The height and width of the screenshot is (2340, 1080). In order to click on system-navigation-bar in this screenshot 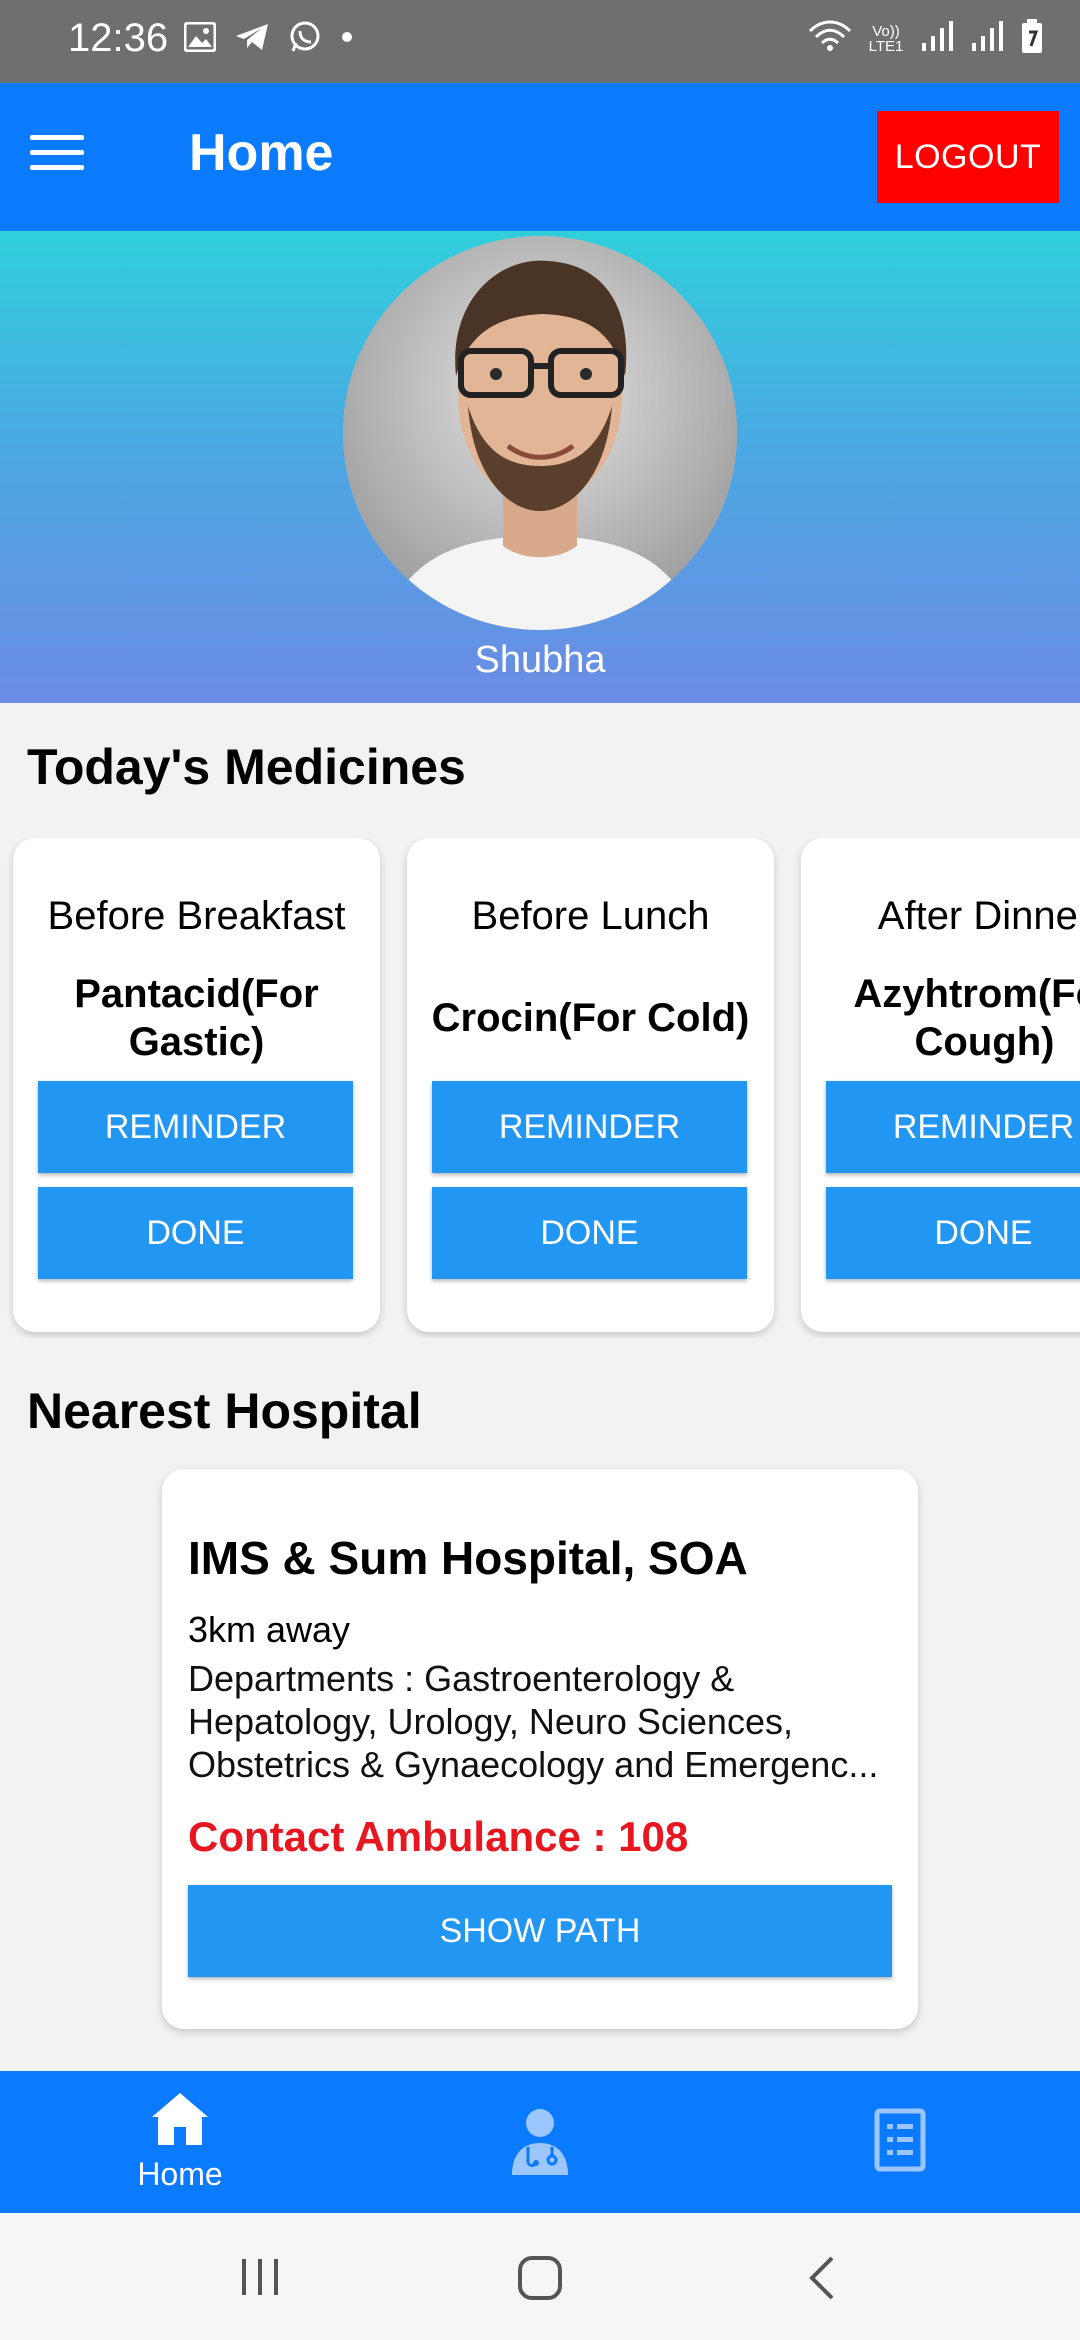, I will do `click(540, 2276)`.